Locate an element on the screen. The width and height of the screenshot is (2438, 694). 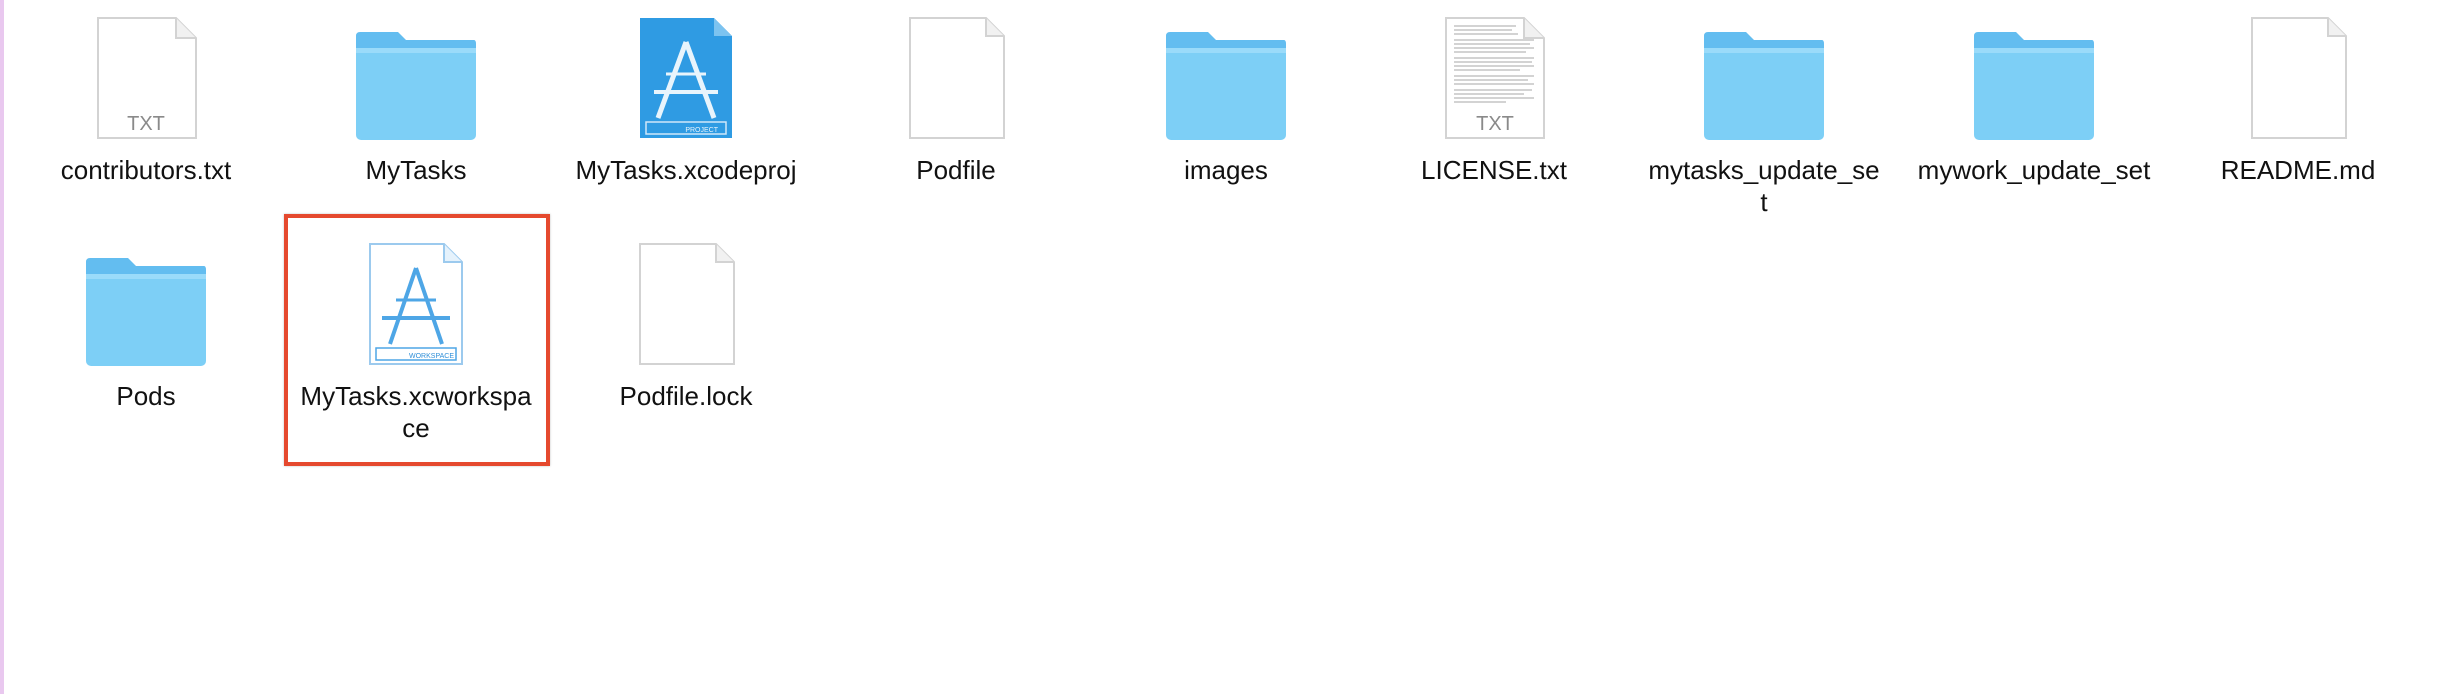
file-item-pods-folder: Pods is located at coordinates (146, 341).